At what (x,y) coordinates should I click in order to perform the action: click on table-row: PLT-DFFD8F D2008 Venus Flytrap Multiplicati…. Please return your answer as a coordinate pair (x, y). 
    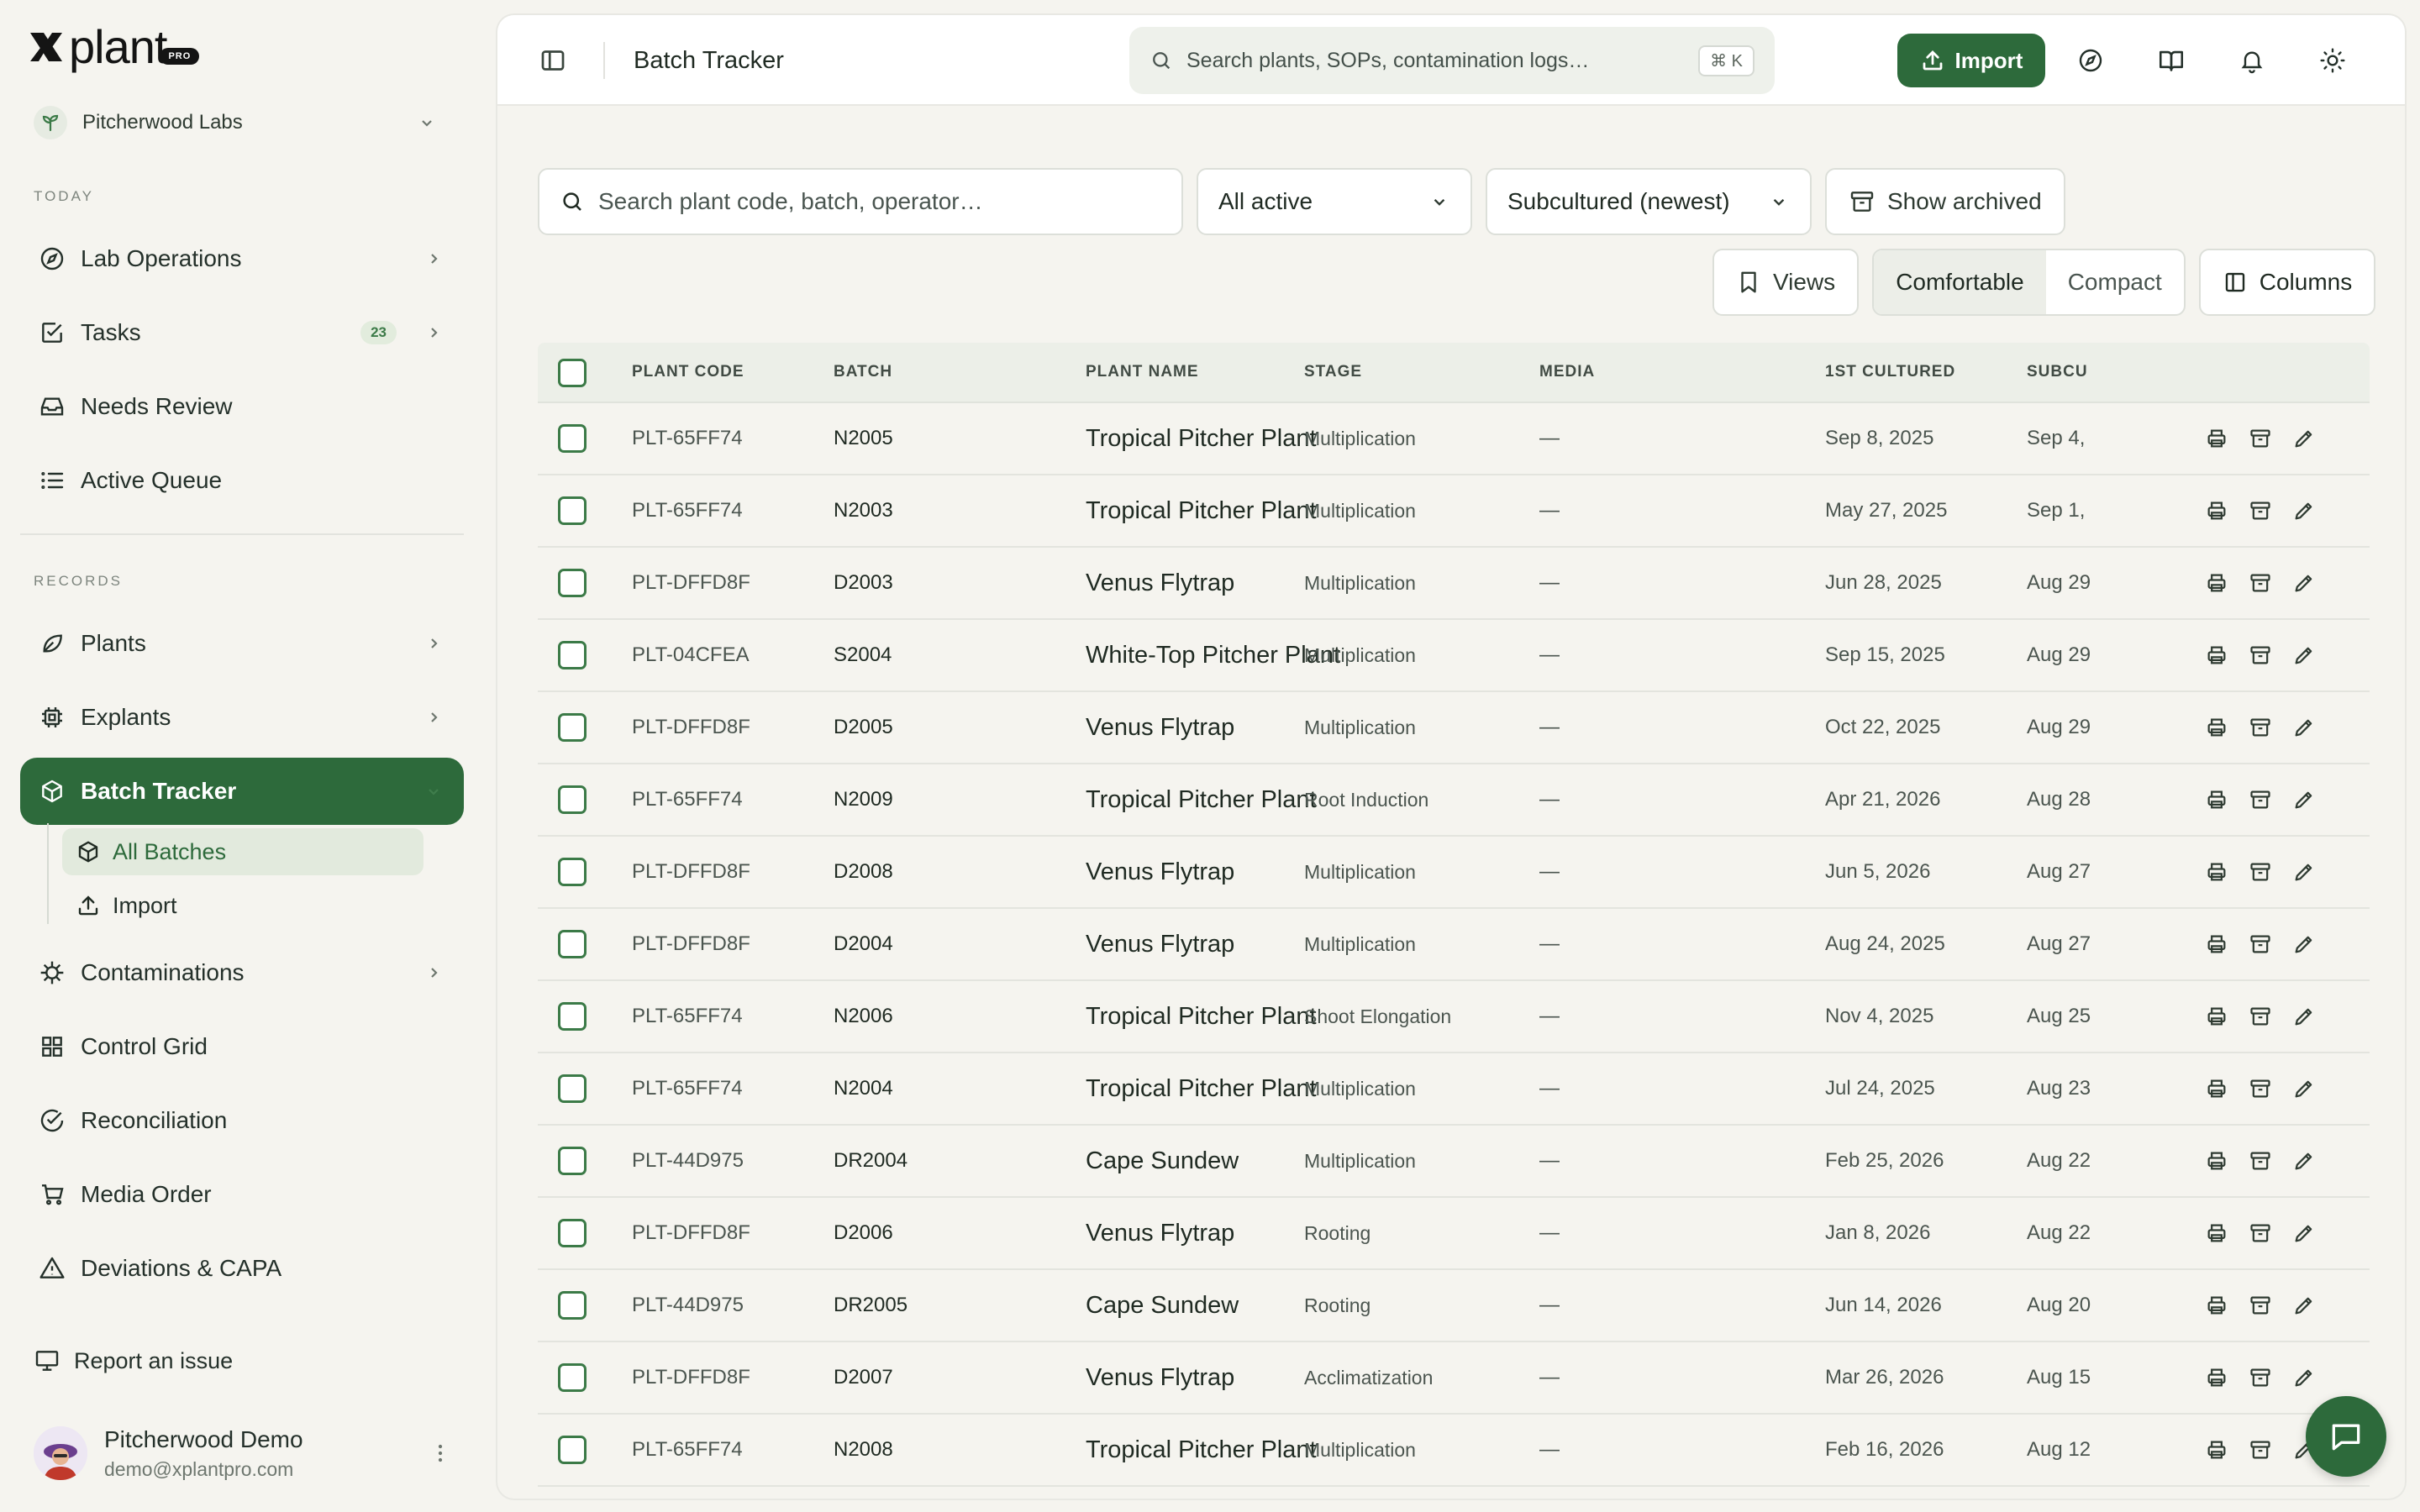
    Looking at the image, I should click on (1454, 873).